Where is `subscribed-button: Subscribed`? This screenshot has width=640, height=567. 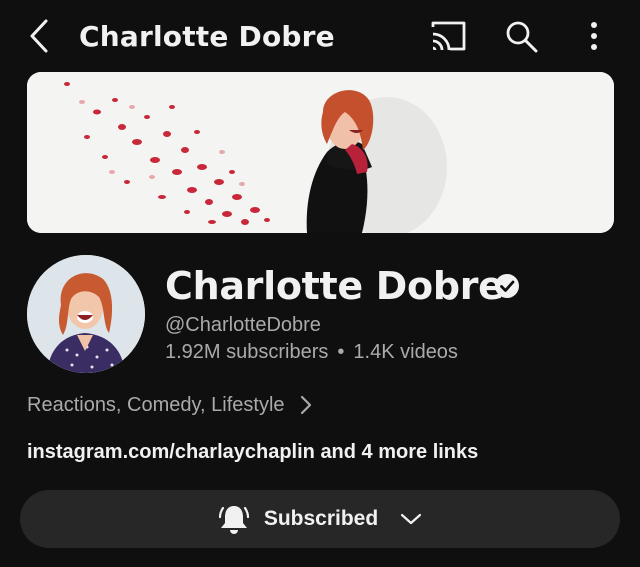 subscribed-button: Subscribed is located at coordinates (320, 519).